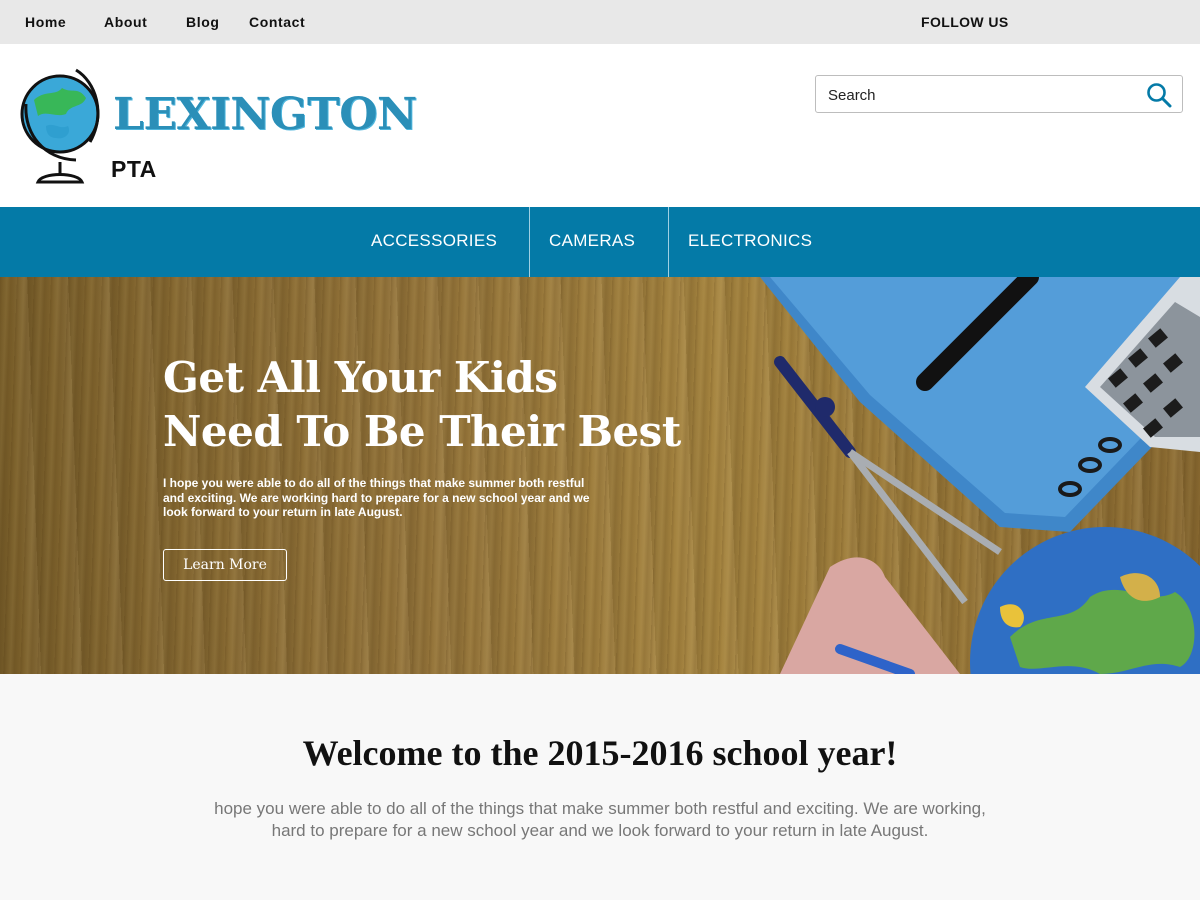  I want to click on search-button, so click(1159, 95).